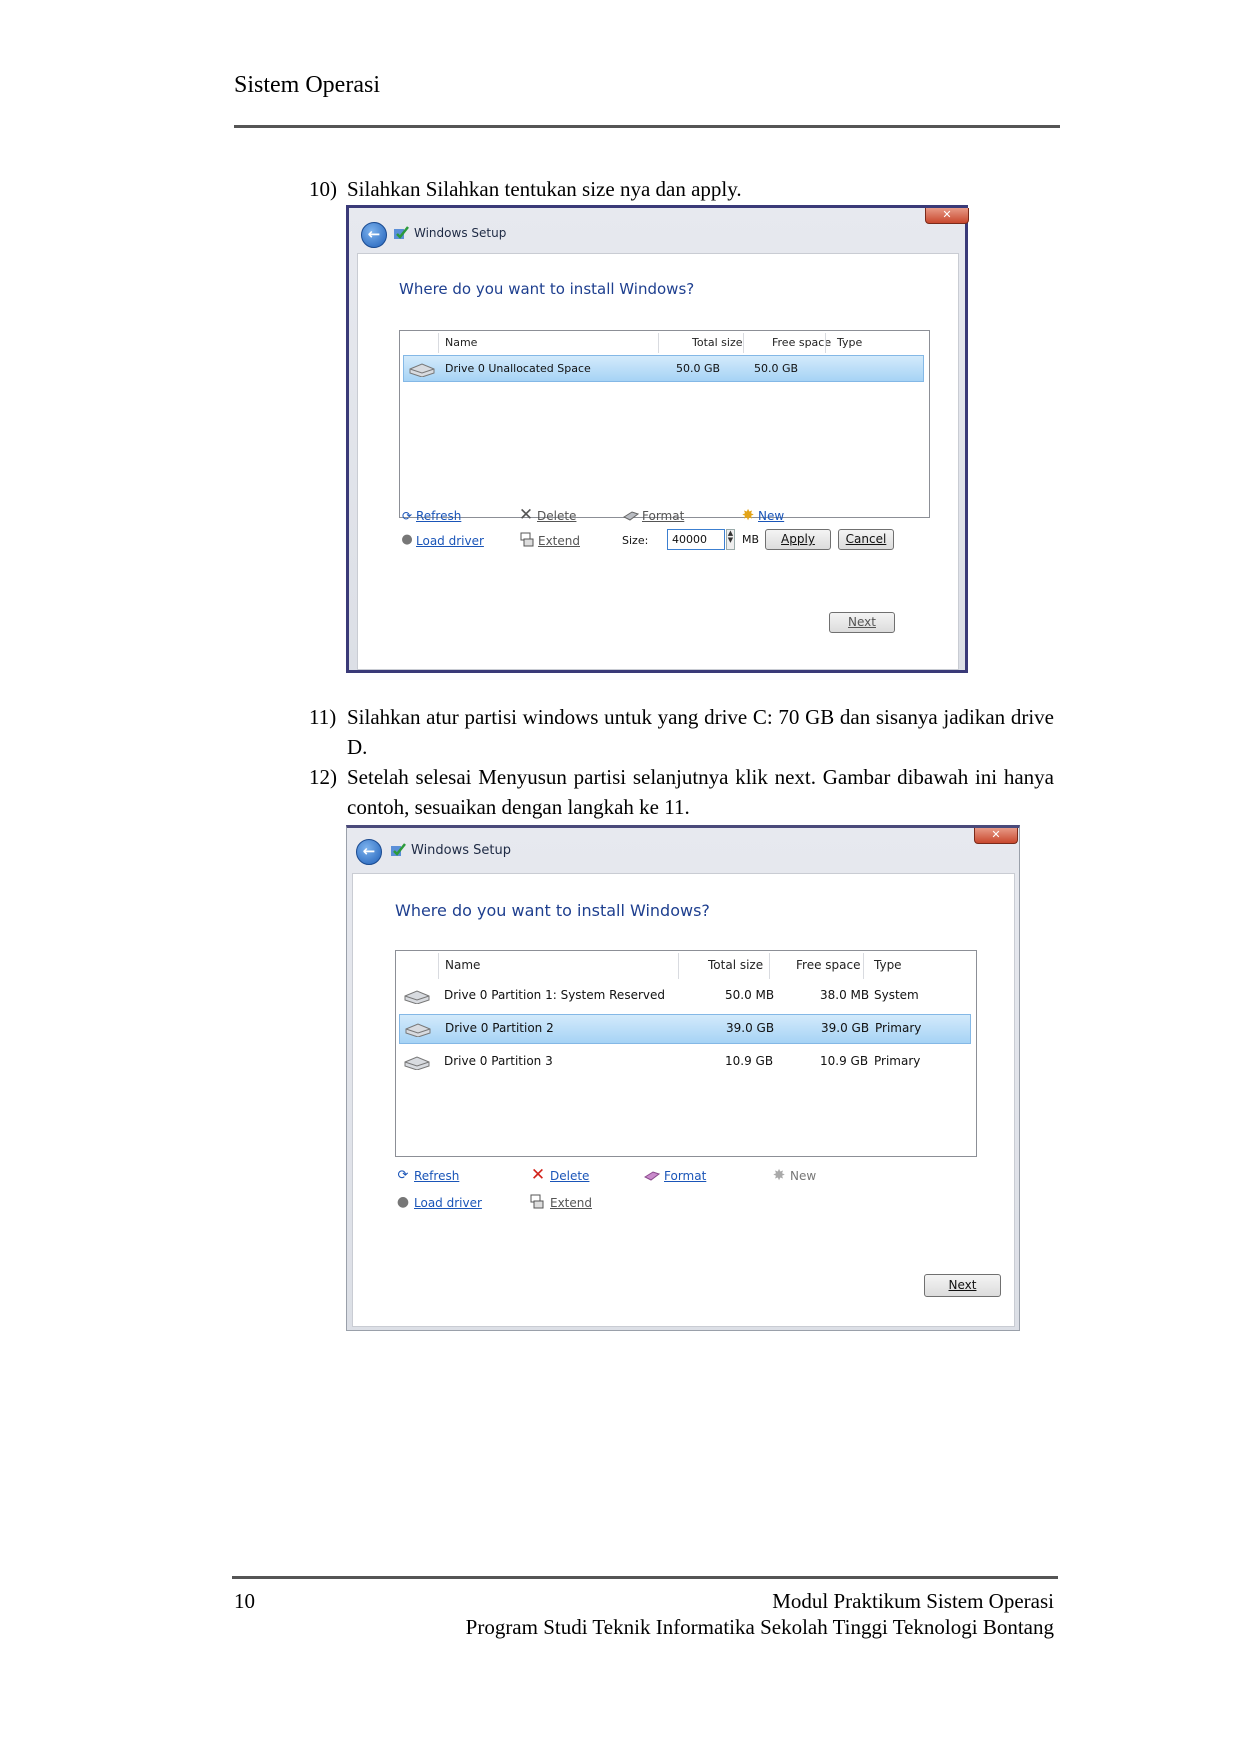 The width and height of the screenshot is (1241, 1754). I want to click on load-driver-label: Load driver, so click(450, 541).